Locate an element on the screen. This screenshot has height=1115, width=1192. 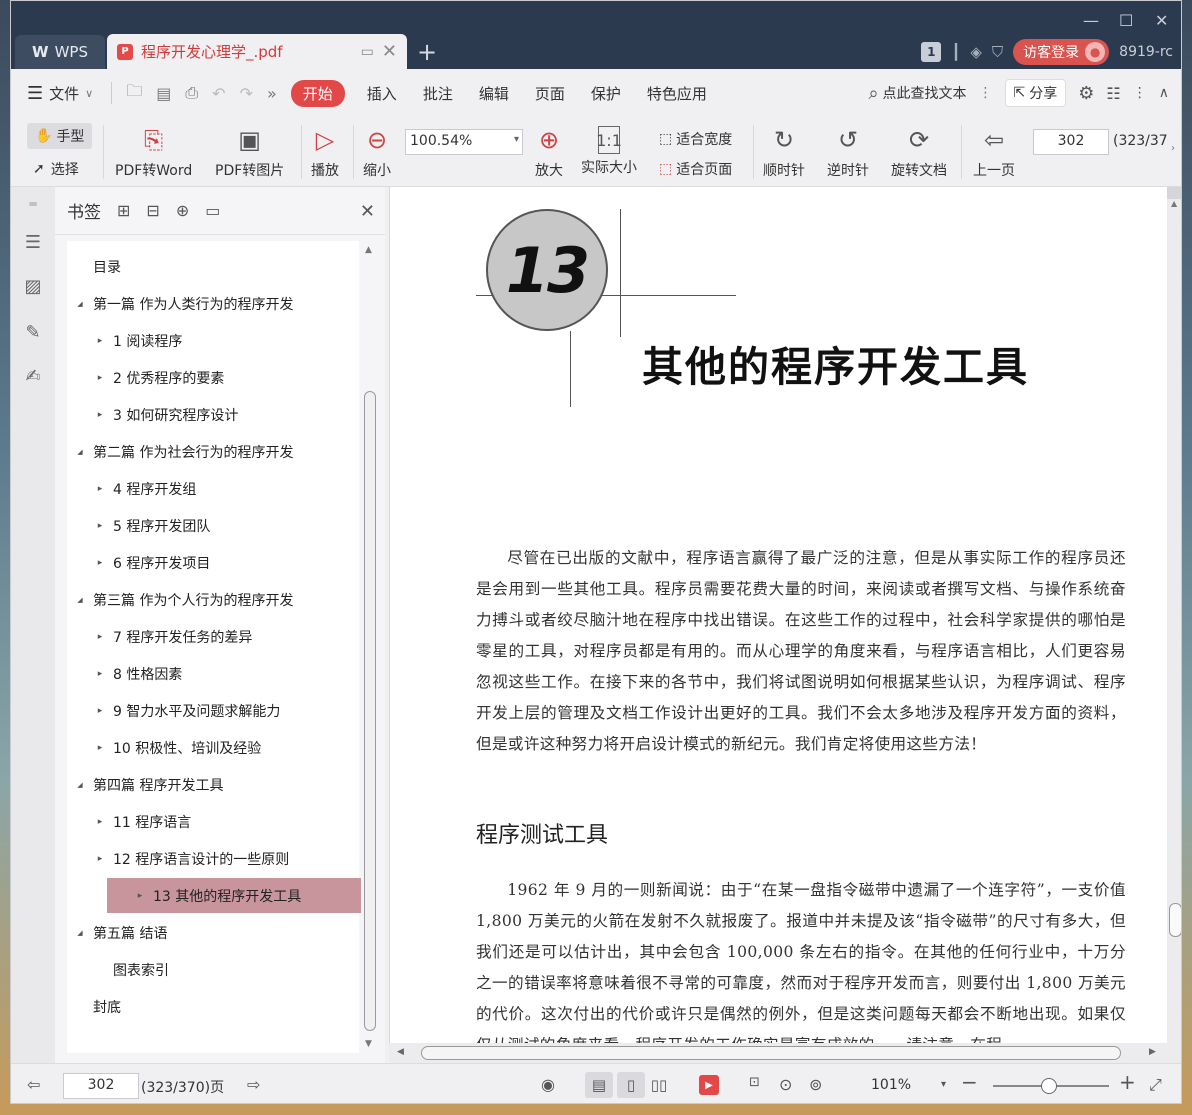
minimize-icon: — is located at coordinates (1091, 20).